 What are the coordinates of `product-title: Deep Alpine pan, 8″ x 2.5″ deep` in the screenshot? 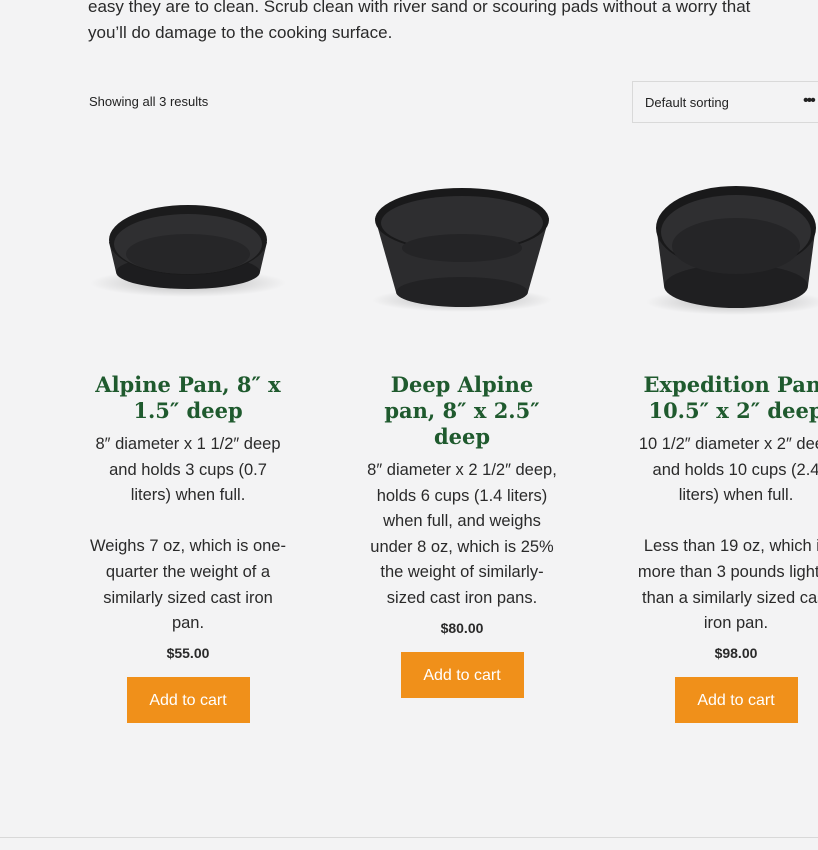 It's located at (462, 411).